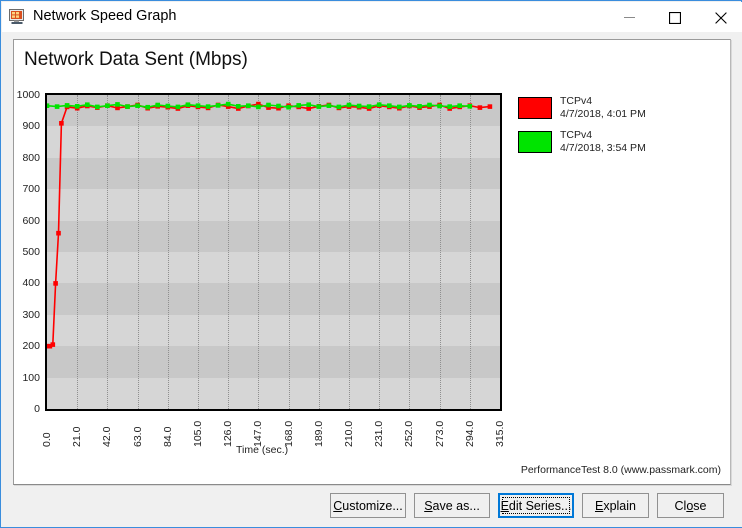  I want to click on close-icon, so click(721, 17).